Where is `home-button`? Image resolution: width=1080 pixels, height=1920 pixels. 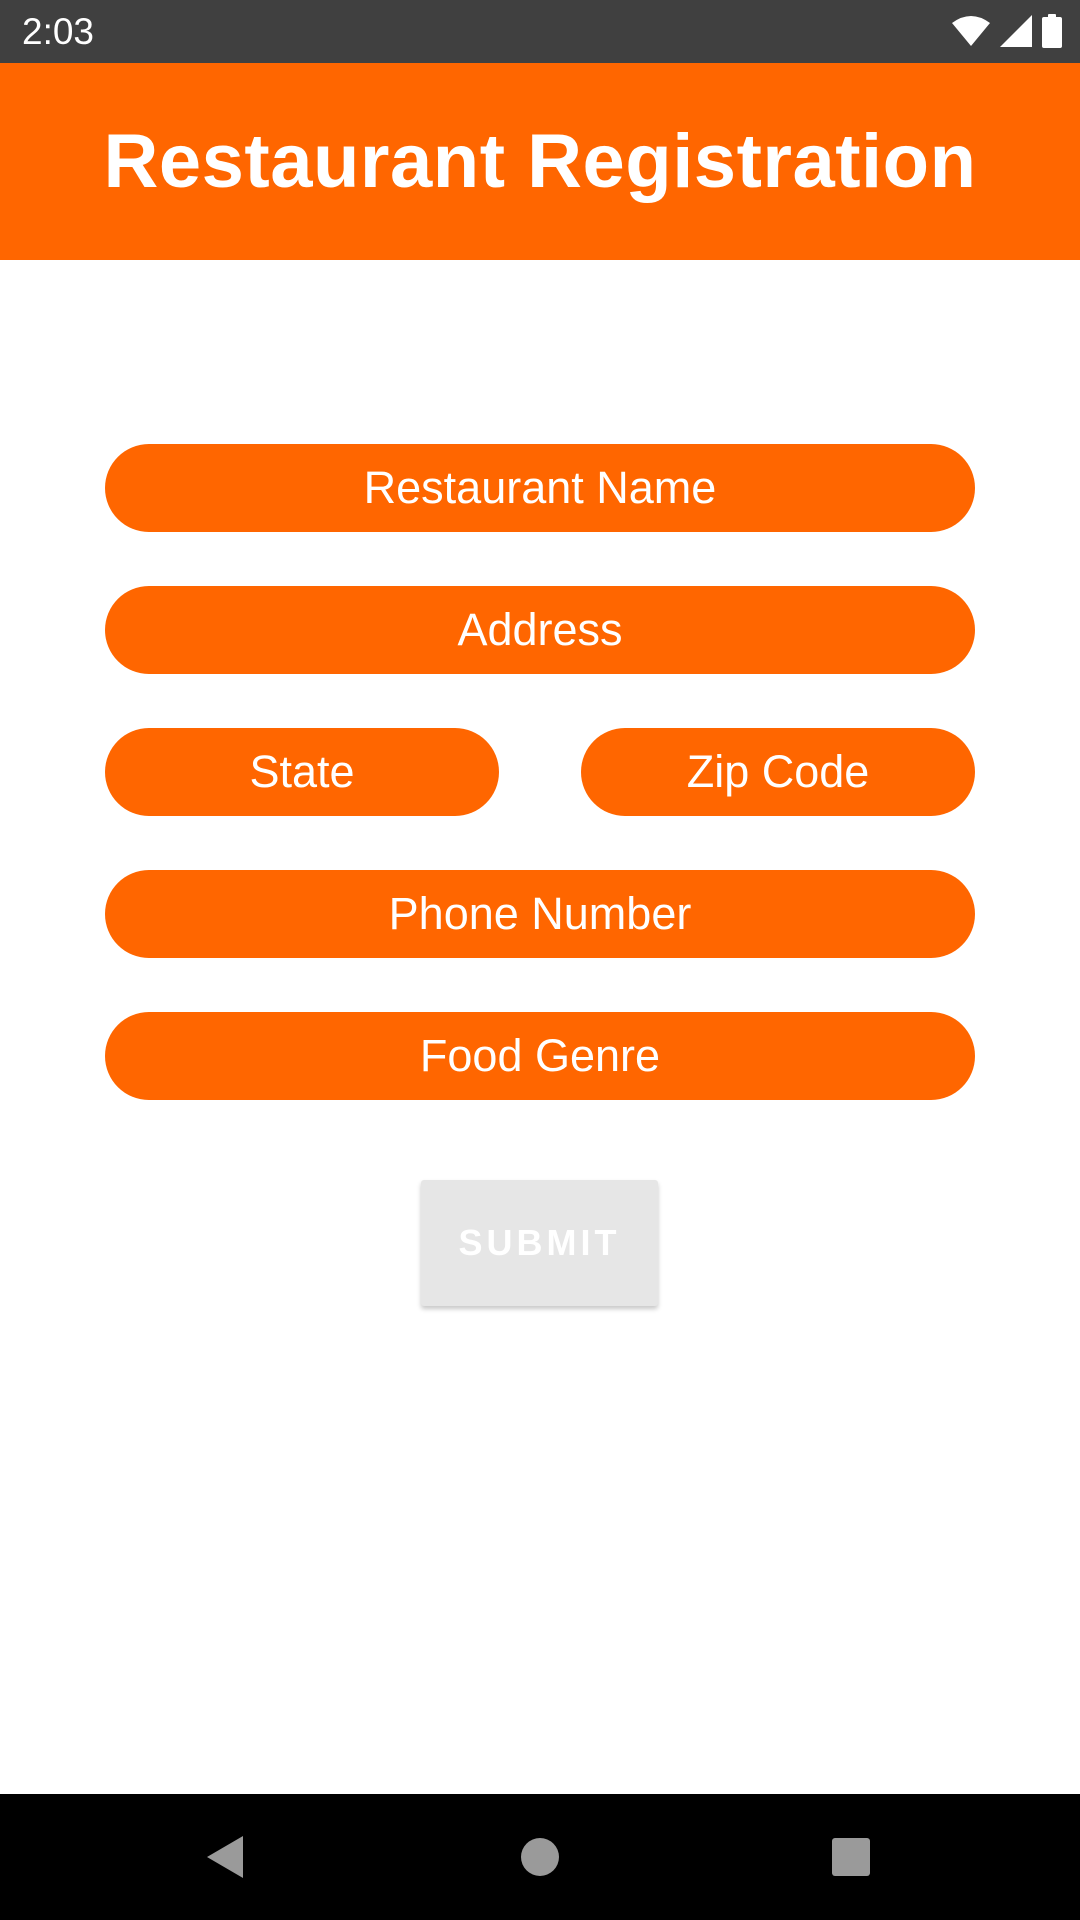 home-button is located at coordinates (540, 1857).